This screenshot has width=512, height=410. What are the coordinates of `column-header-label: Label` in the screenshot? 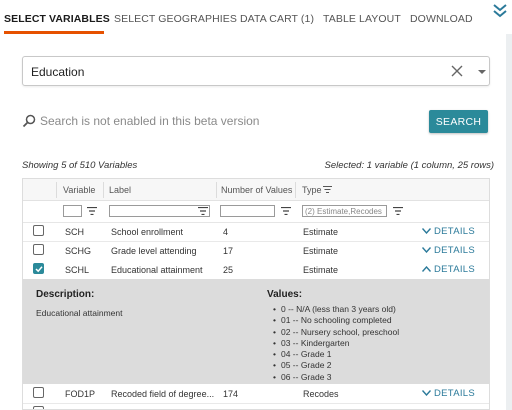 It's located at (120, 190).